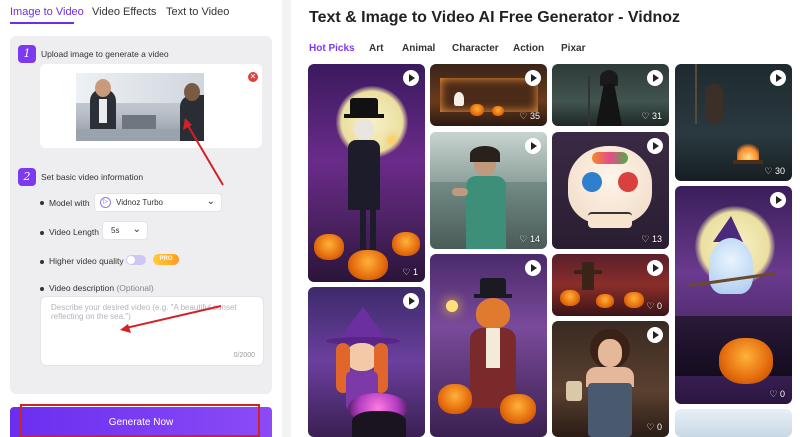  Describe the element at coordinates (475, 48) in the screenshot. I see `category-character: Character` at that location.